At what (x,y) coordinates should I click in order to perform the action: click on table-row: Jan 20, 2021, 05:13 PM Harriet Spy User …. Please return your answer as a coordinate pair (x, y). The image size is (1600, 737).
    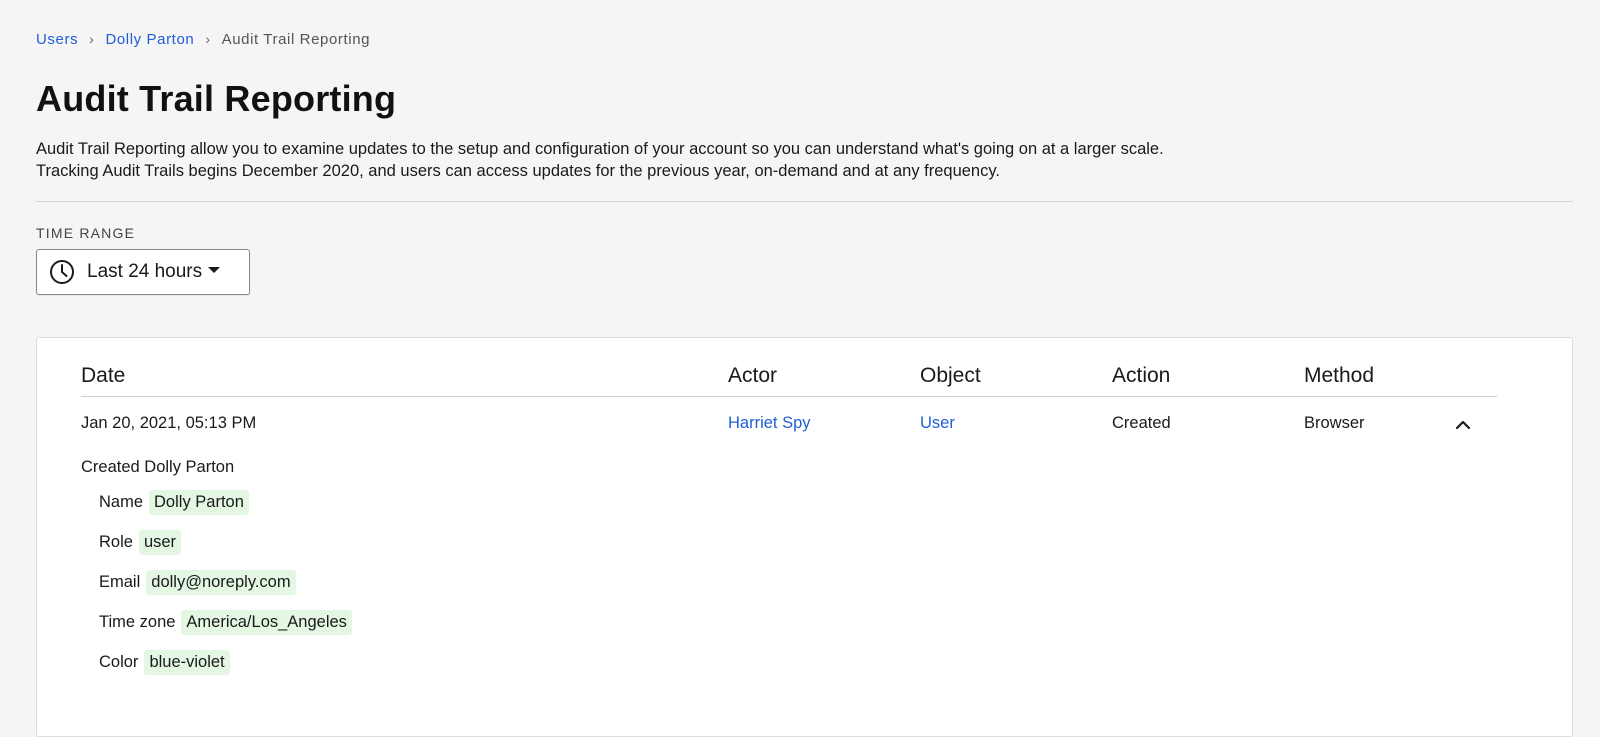
    Looking at the image, I should click on (789, 427).